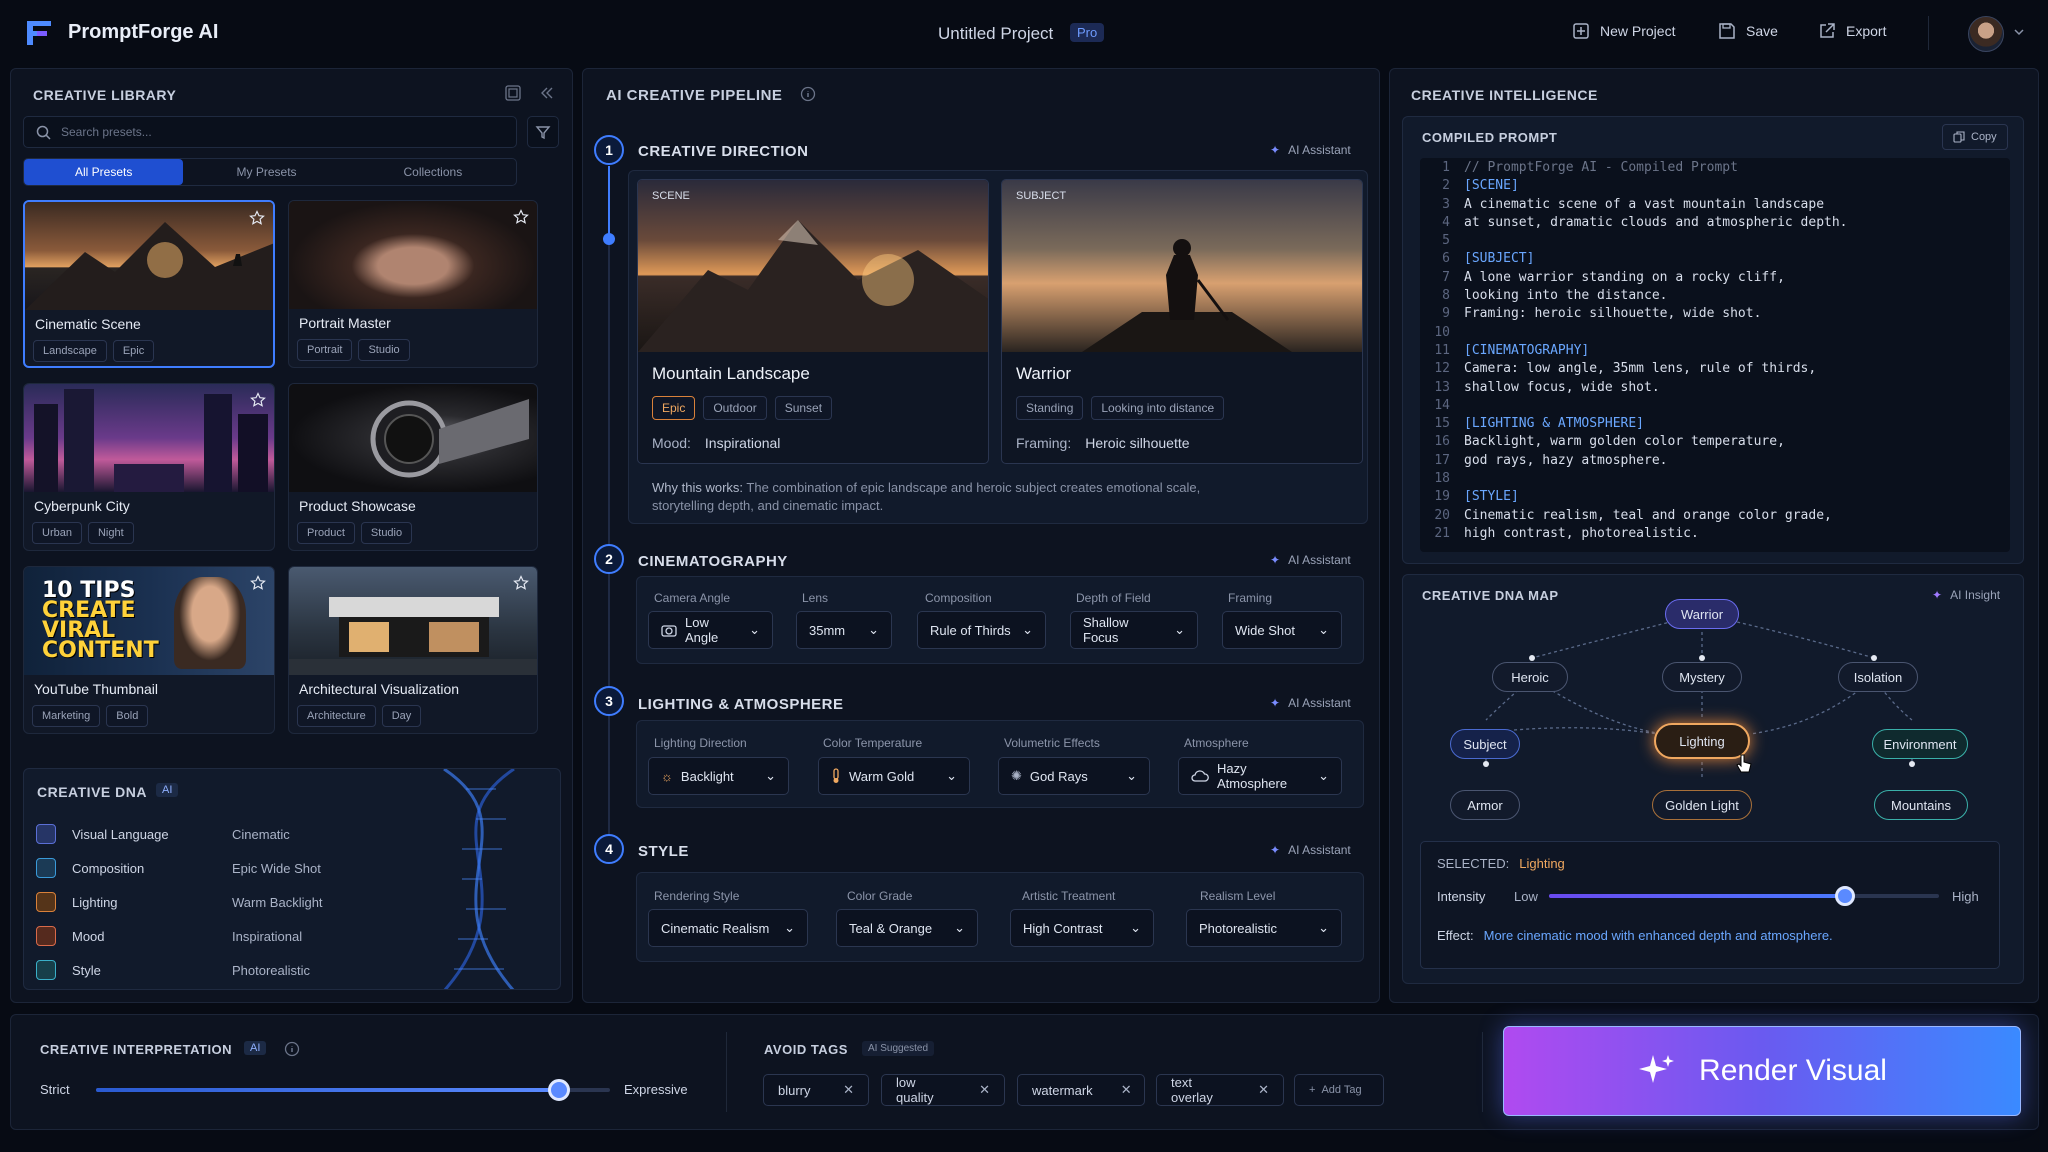 This screenshot has height=1152, width=2048. Describe the element at coordinates (728, 928) in the screenshot. I see `rendering-style-dropdown: Cinematic Realism ⌄` at that location.